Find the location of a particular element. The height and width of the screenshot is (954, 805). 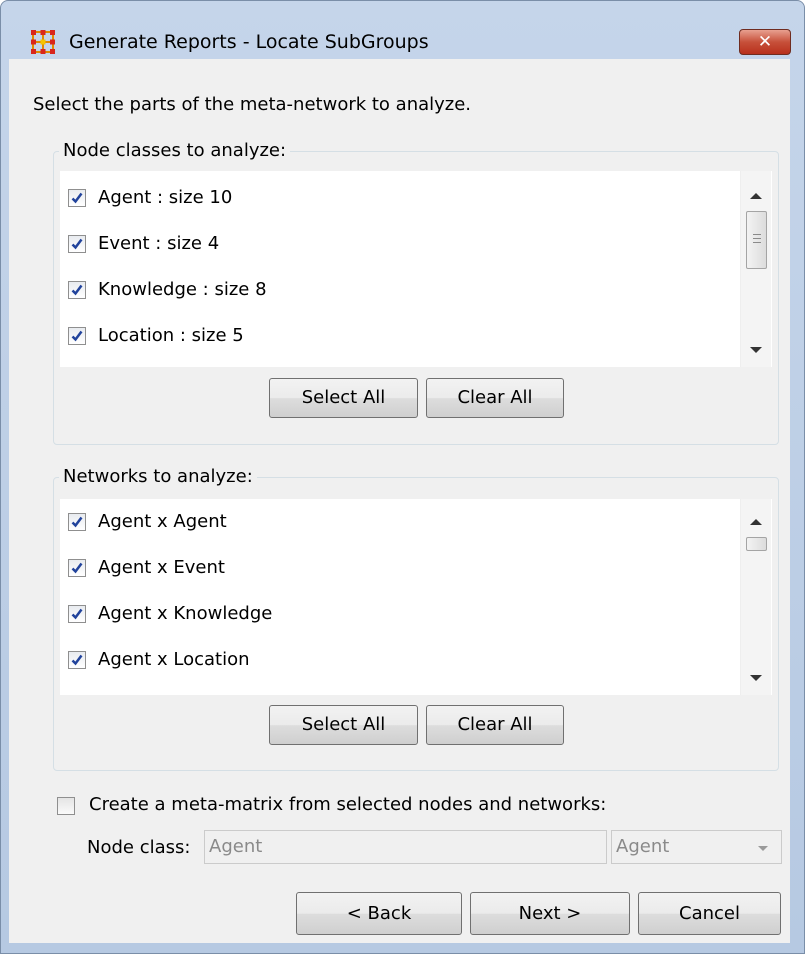

list-item-label: Agent : size 10 is located at coordinates (165, 197).